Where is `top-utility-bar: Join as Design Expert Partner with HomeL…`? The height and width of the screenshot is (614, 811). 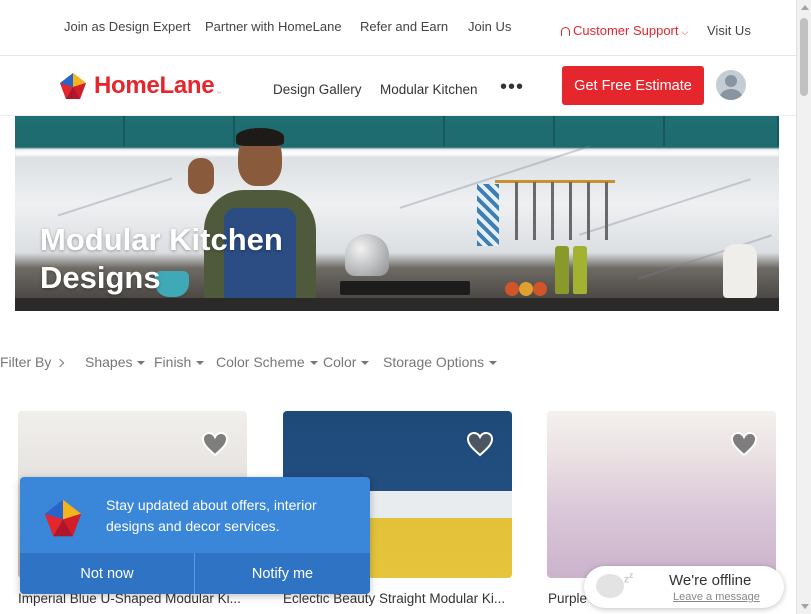
top-utility-bar: Join as Design Expert Partner with HomeL… is located at coordinates (398, 28).